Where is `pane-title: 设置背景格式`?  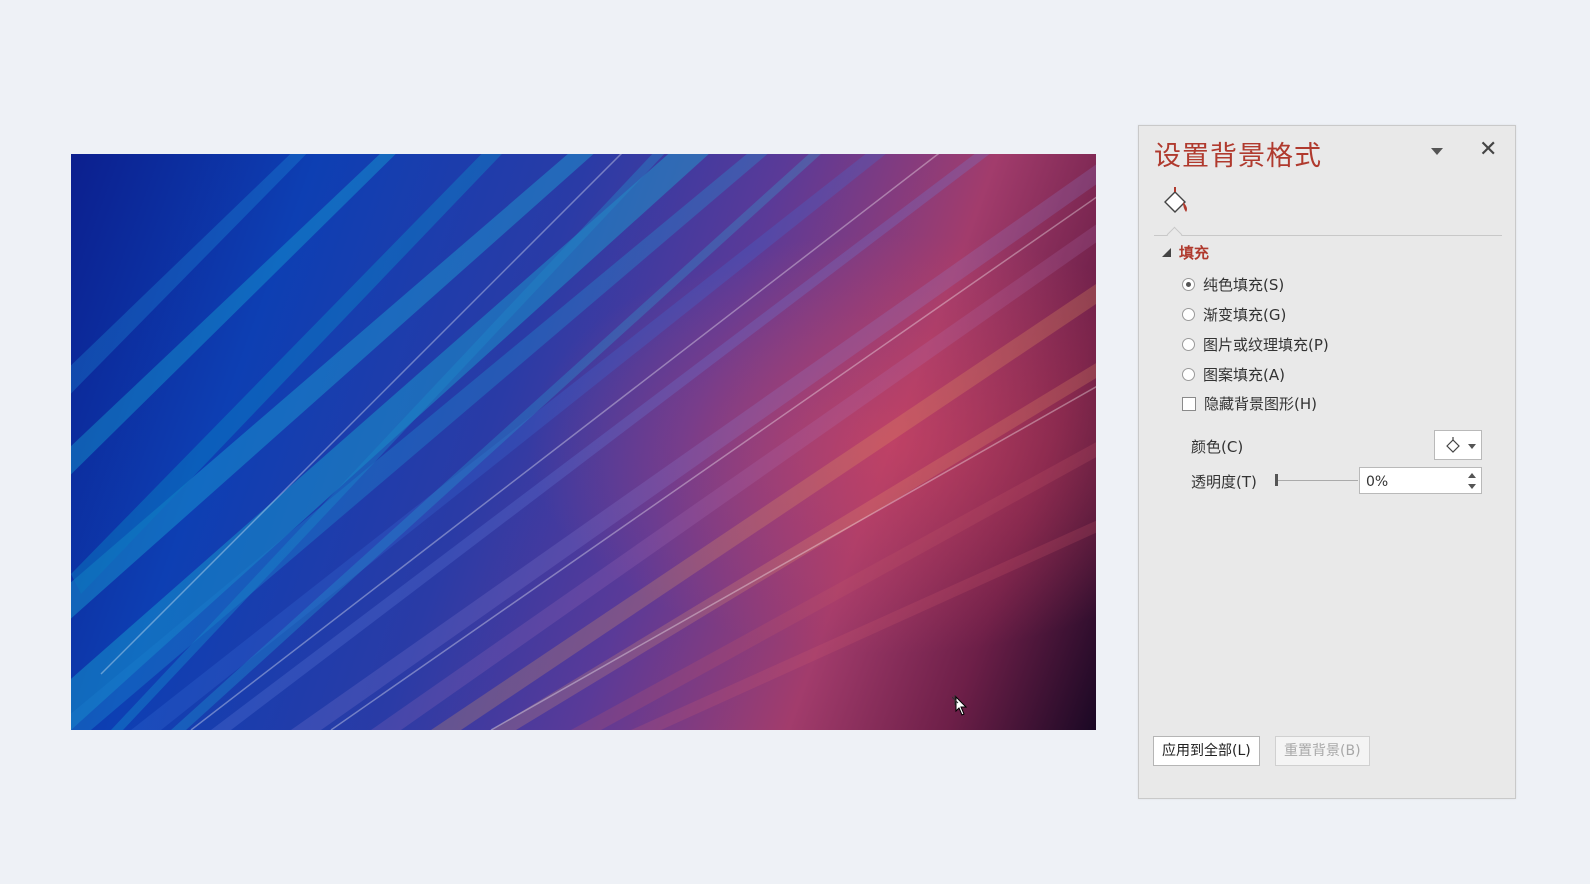
pane-title: 设置背景格式 is located at coordinates (1238, 156).